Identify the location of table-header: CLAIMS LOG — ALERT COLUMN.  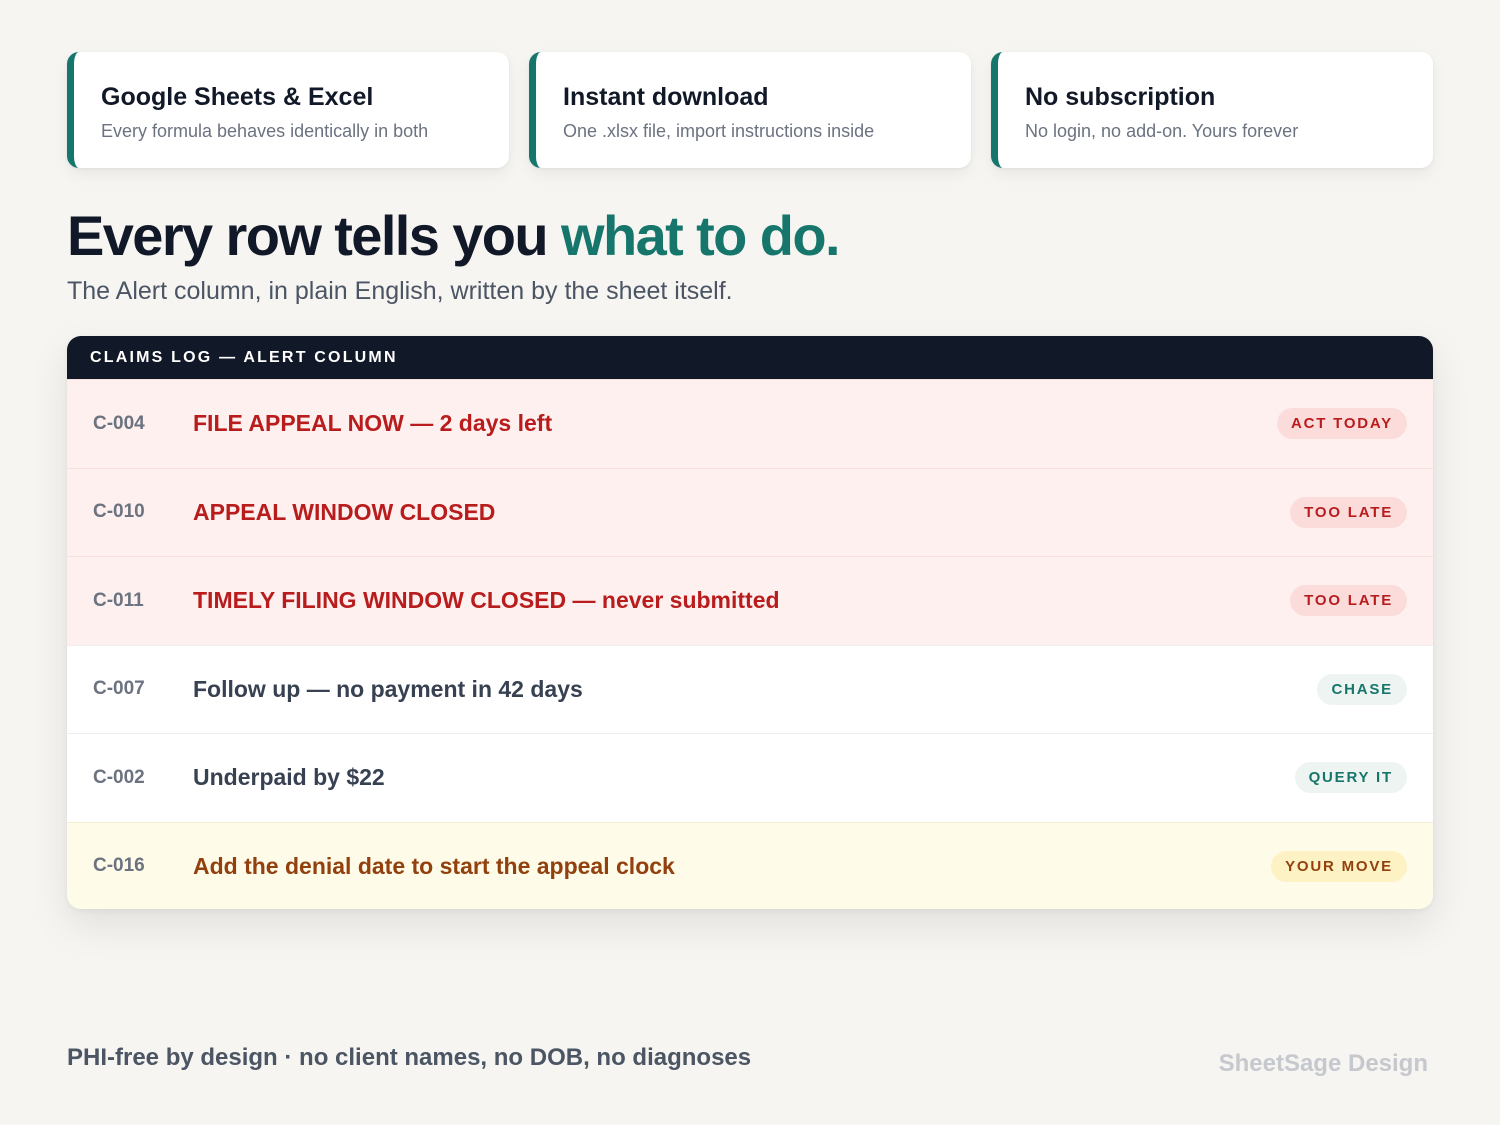
(750, 357).